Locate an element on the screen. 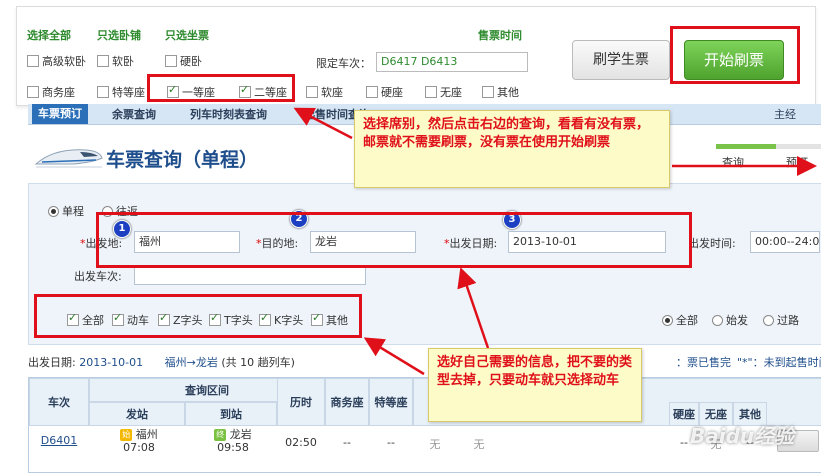  arrow-to-route is located at coordinates (473, 308).